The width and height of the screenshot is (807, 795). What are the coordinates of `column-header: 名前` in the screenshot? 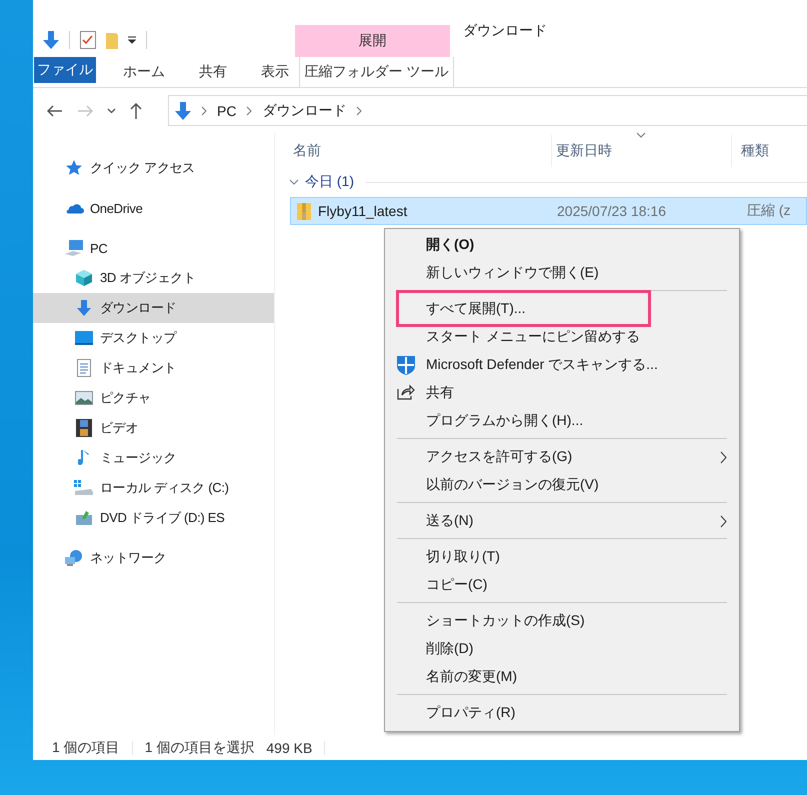 It's located at (420, 151).